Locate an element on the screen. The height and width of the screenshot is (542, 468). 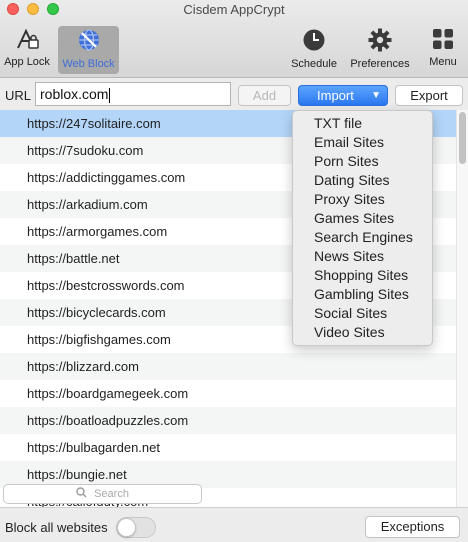
block-all-toggle is located at coordinates (136, 527).